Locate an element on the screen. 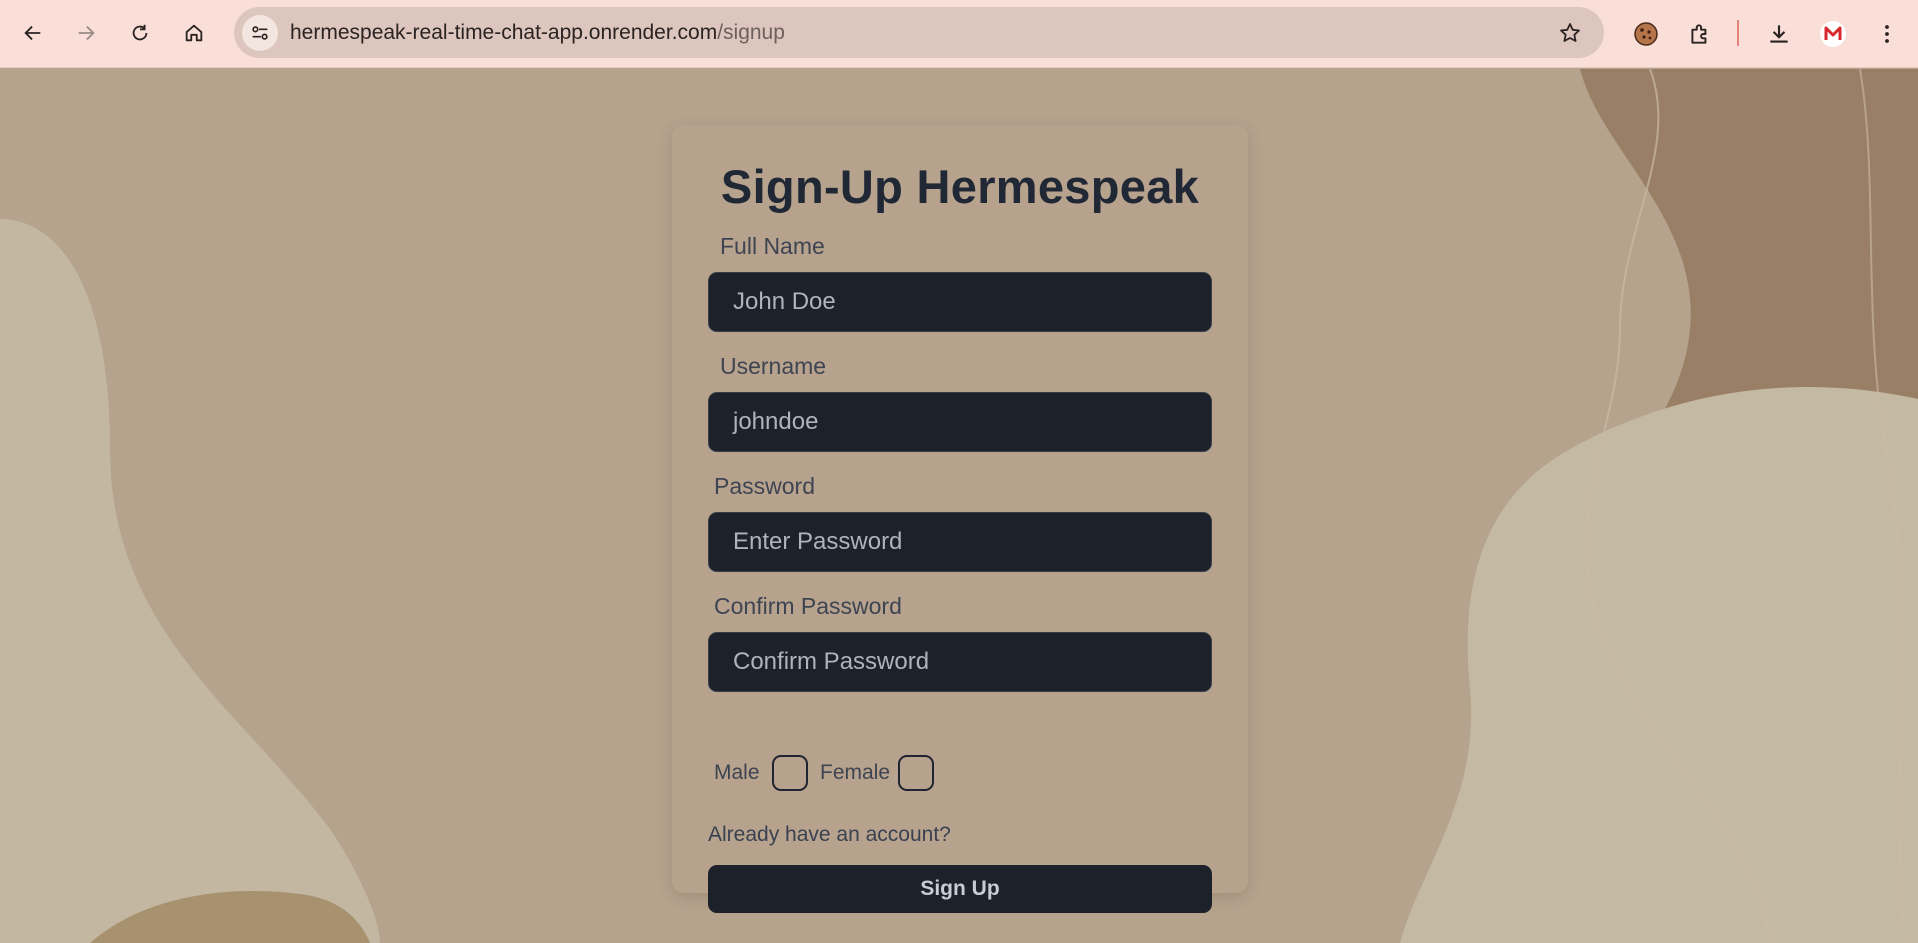 Image resolution: width=1918 pixels, height=943 pixels. password-label: Password is located at coordinates (764, 486).